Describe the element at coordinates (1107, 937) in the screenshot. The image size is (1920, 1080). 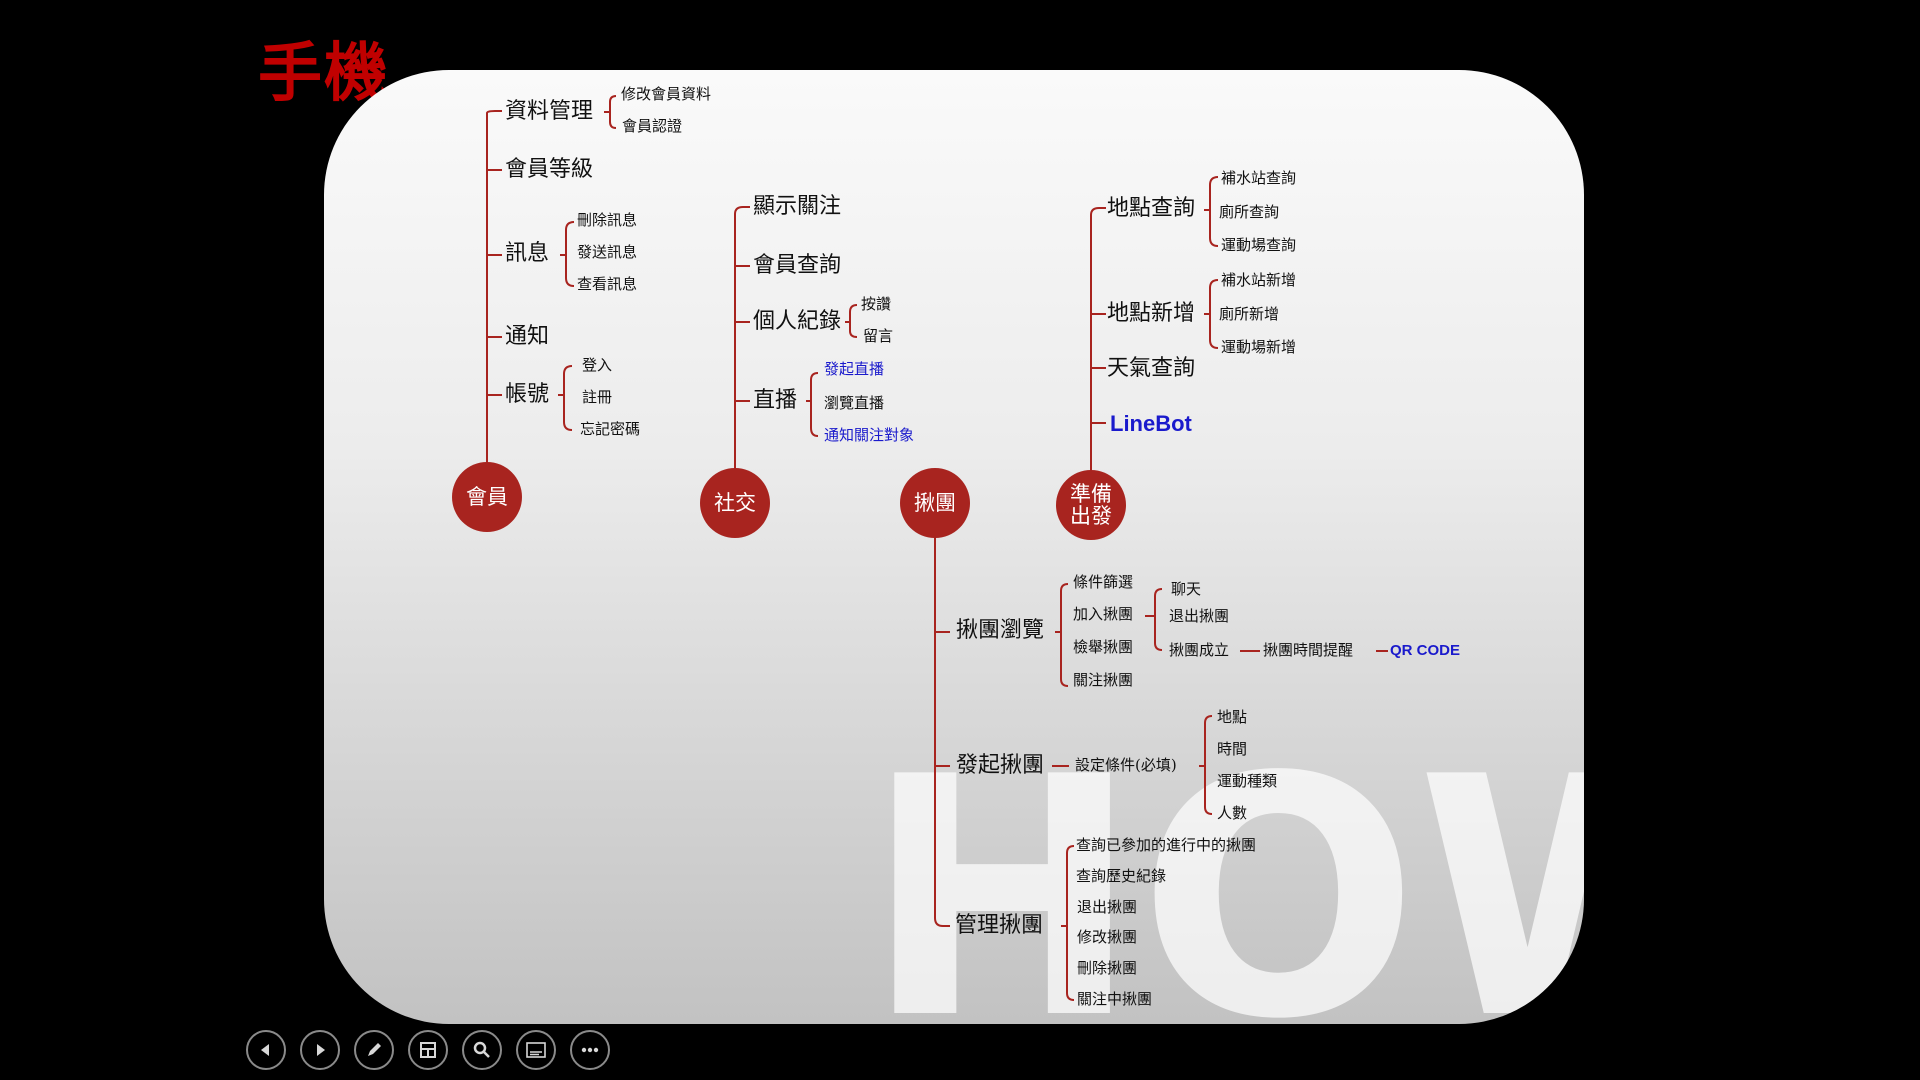
I see `node-edit-group: 修改揪團` at that location.